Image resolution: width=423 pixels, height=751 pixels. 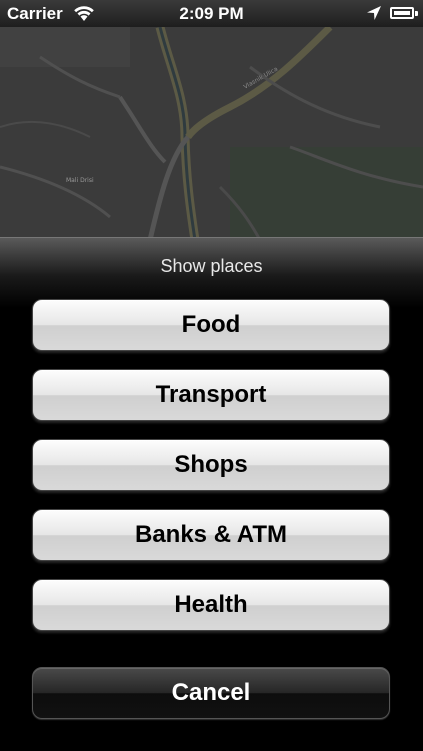 What do you see at coordinates (80, 180) in the screenshot?
I see `map-label: Mali Drisi` at bounding box center [80, 180].